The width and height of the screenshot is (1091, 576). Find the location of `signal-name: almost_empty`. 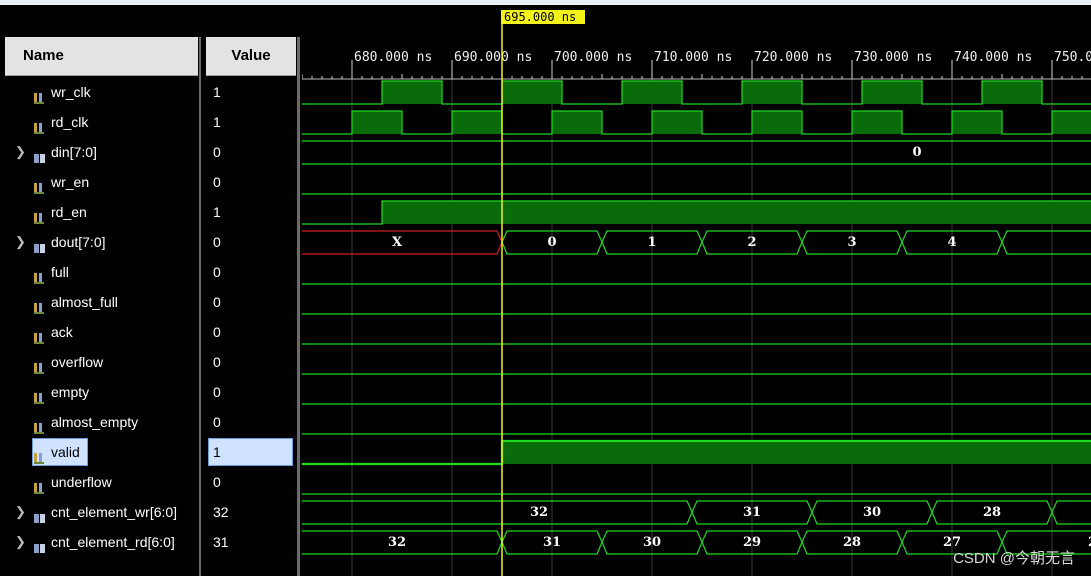

signal-name: almost_empty is located at coordinates (95, 422).